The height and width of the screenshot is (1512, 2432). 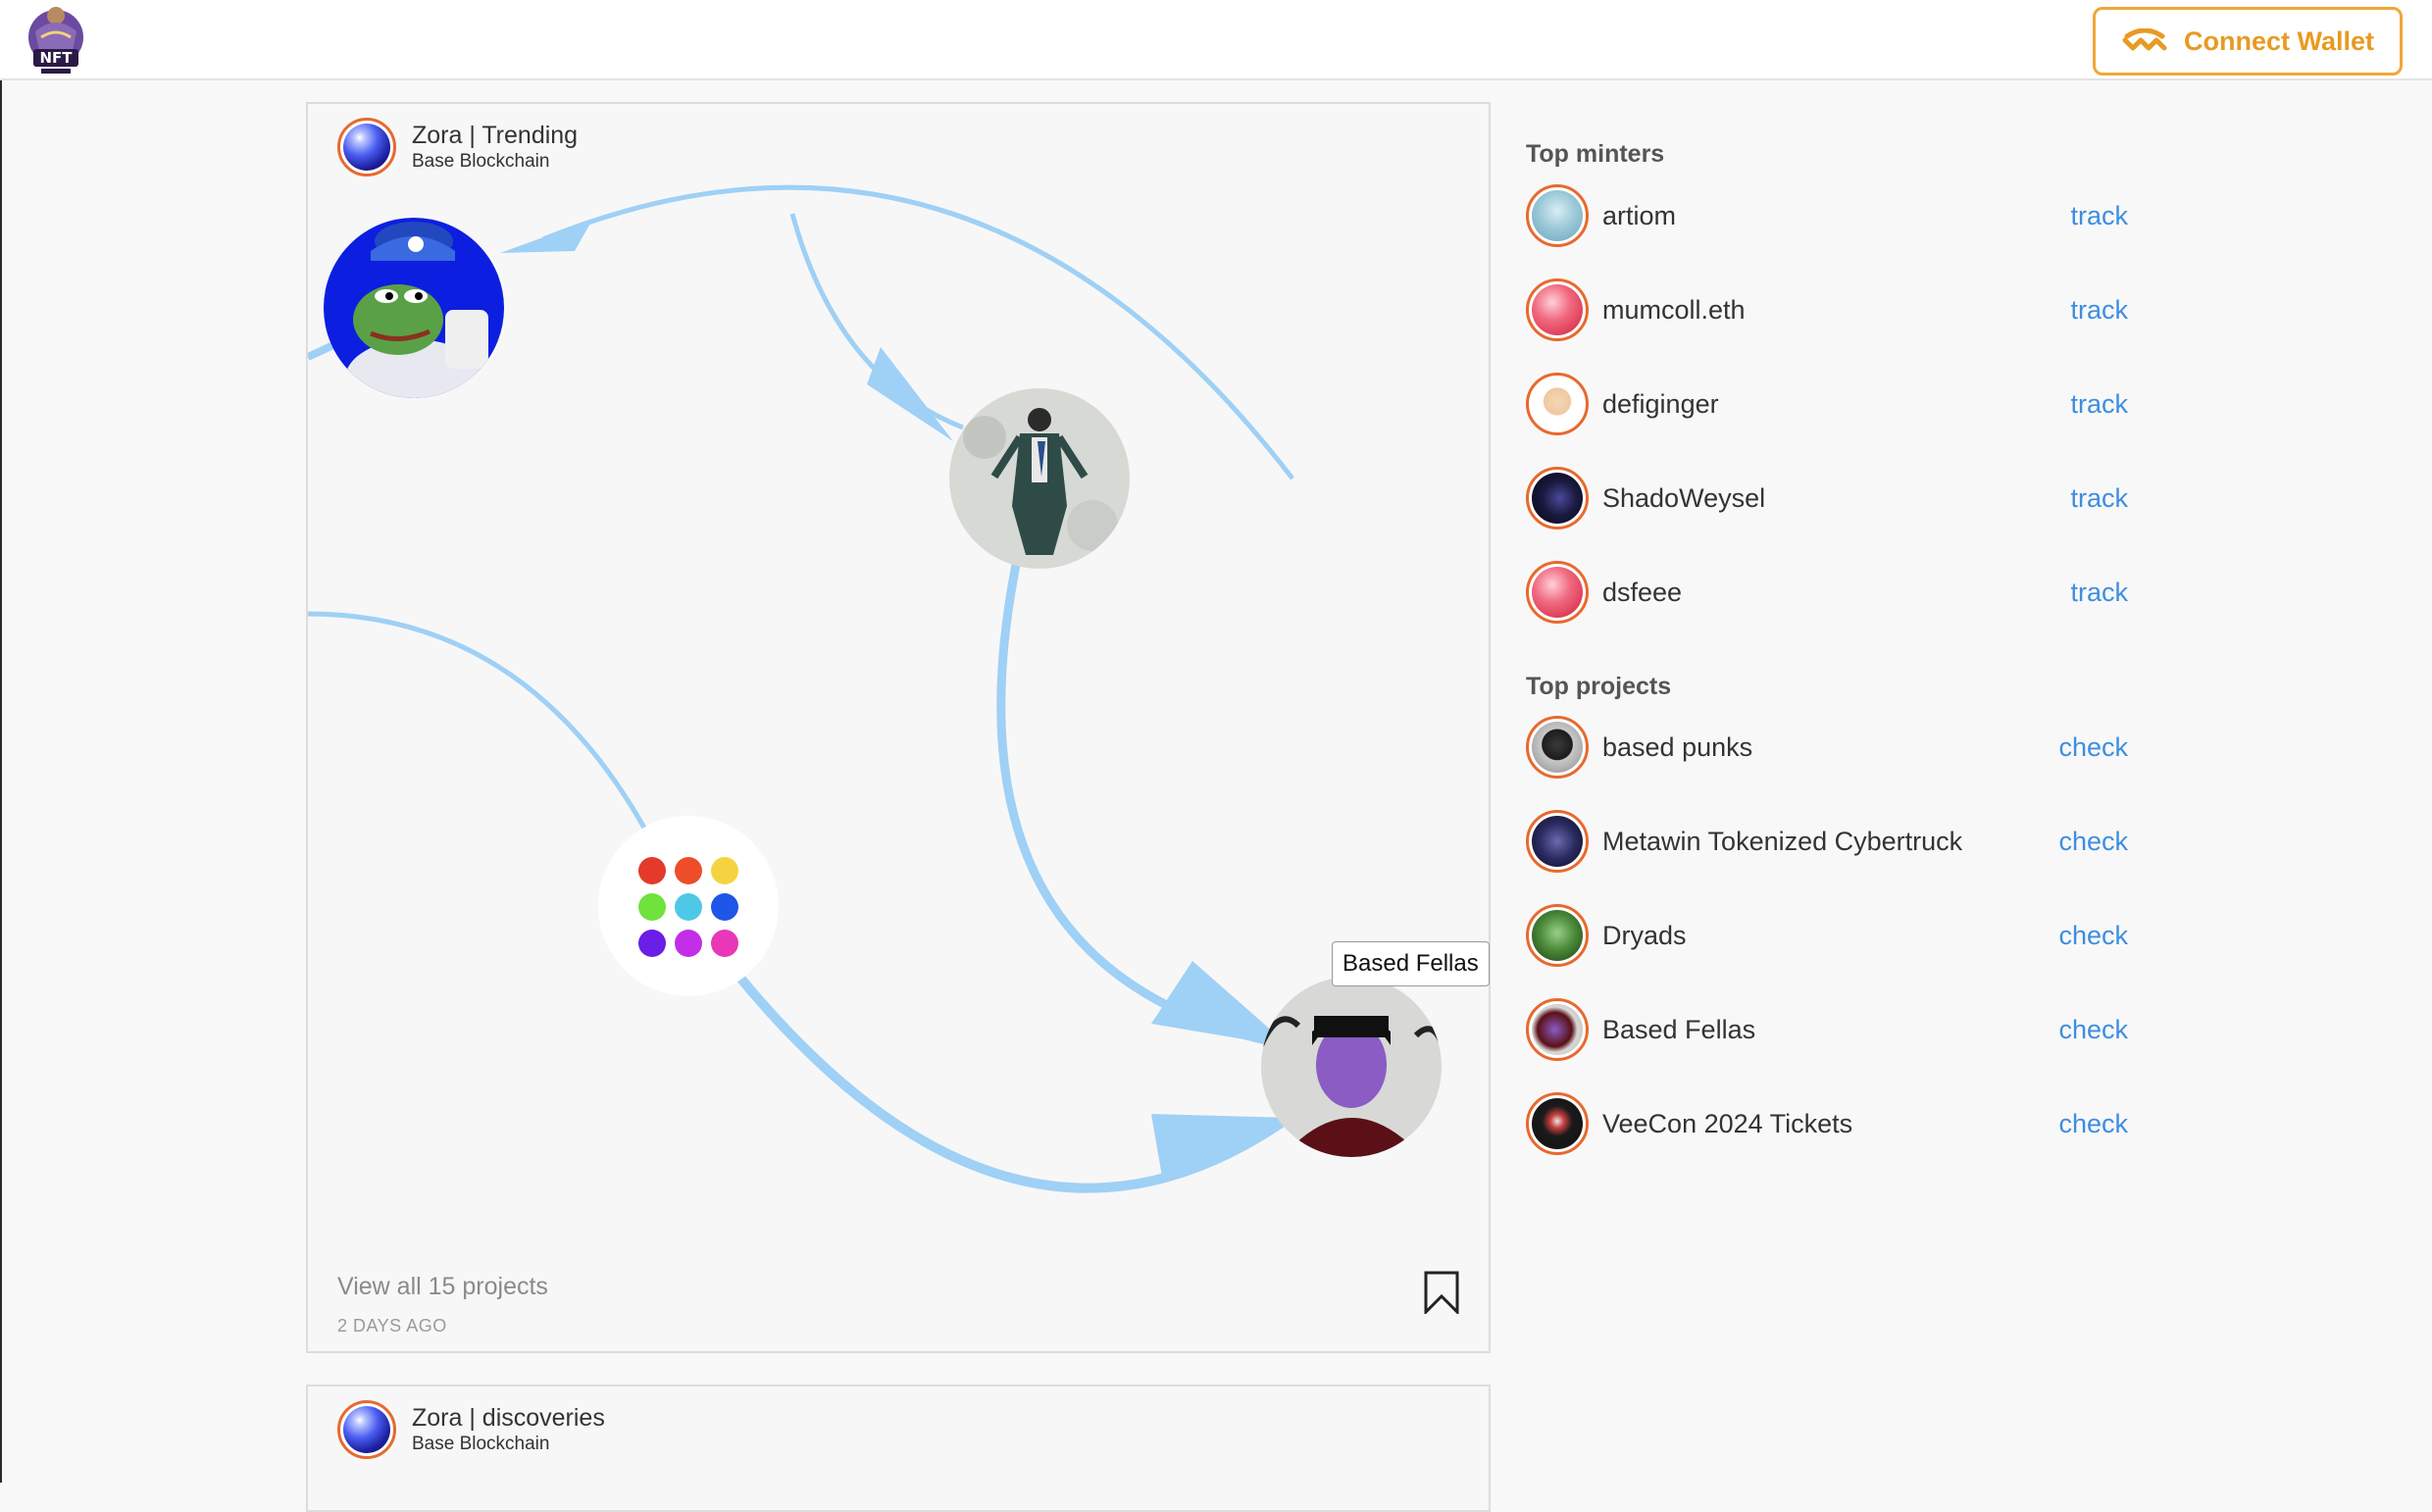 I want to click on connect-wallet-label: Connect Wallet, so click(x=2278, y=40).